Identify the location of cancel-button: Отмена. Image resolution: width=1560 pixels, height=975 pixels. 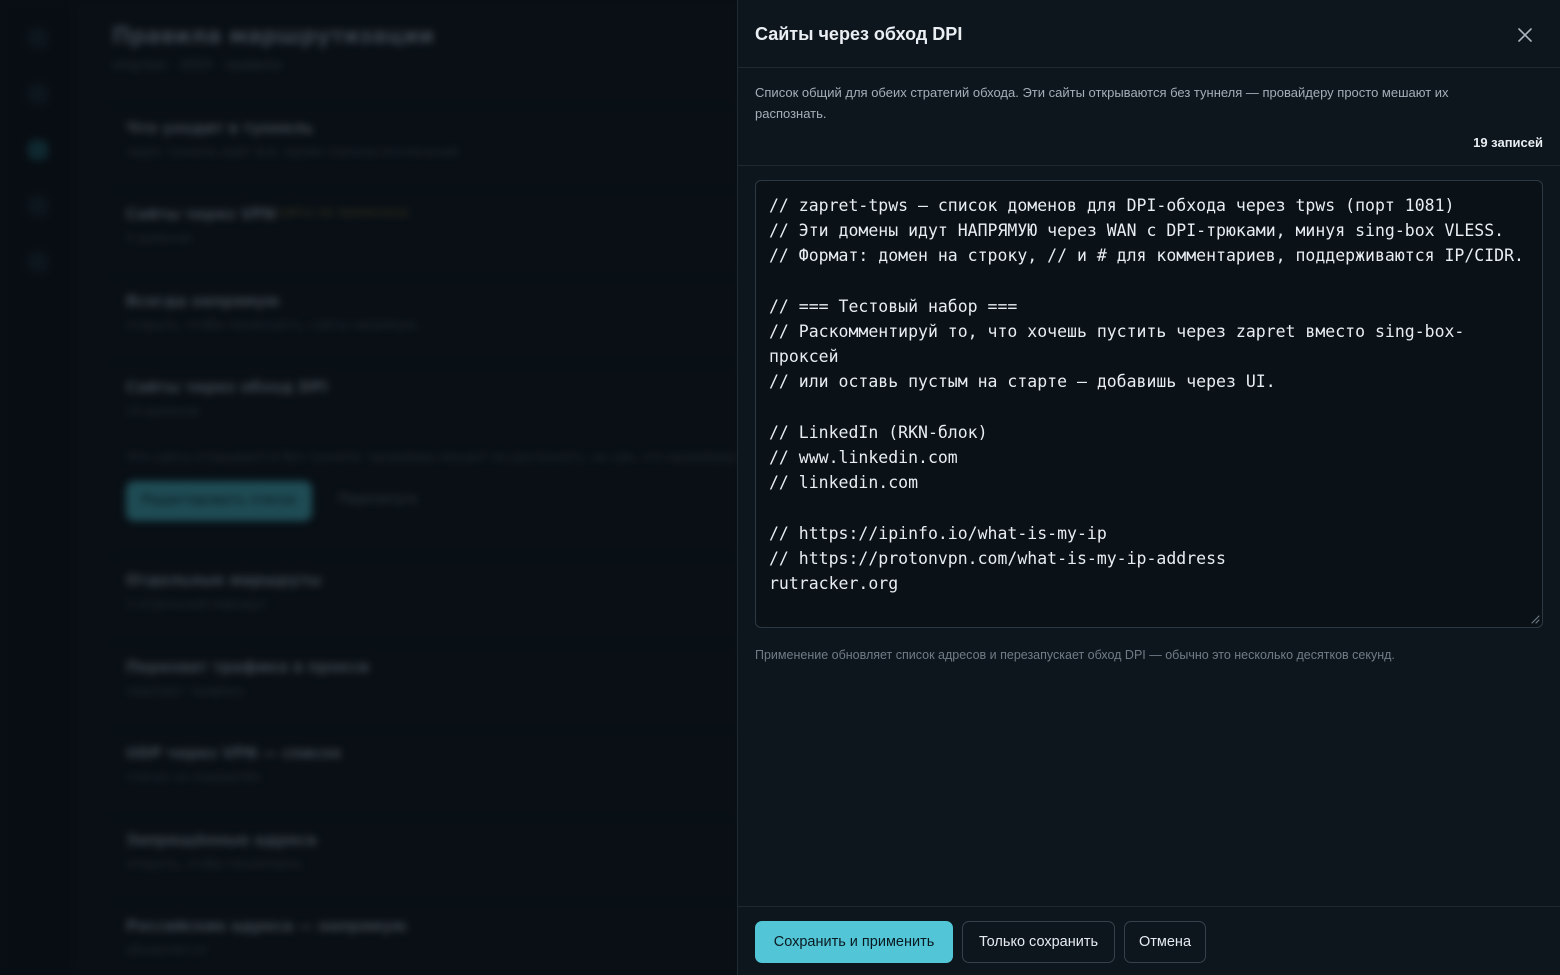
(1165, 942).